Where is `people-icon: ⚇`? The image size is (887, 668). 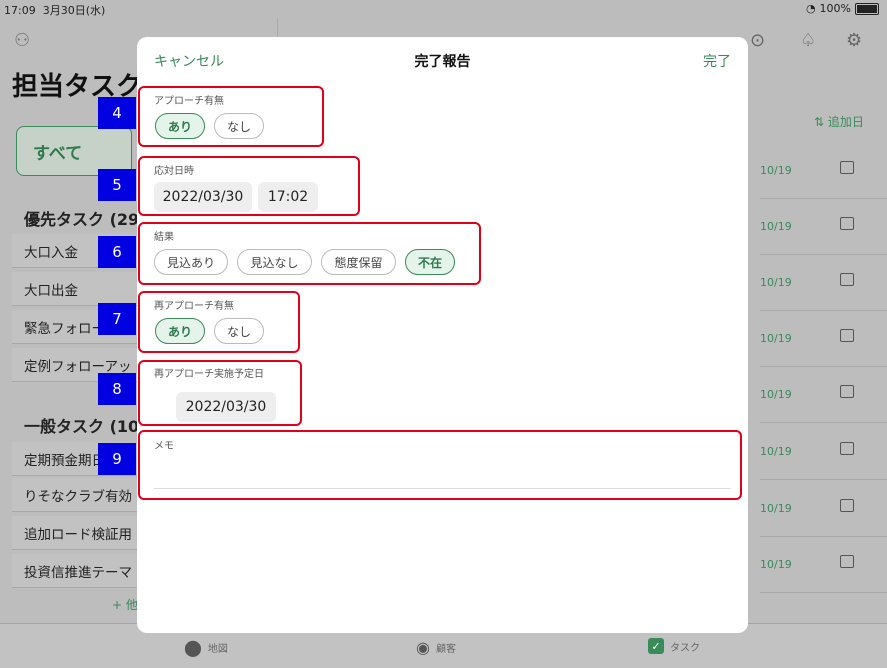 people-icon: ⚇ is located at coordinates (22, 40).